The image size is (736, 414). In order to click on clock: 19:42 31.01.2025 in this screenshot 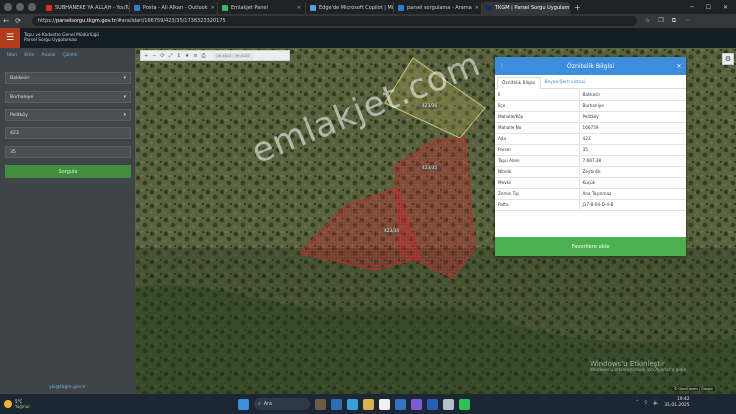, I will do `click(676, 403)`.